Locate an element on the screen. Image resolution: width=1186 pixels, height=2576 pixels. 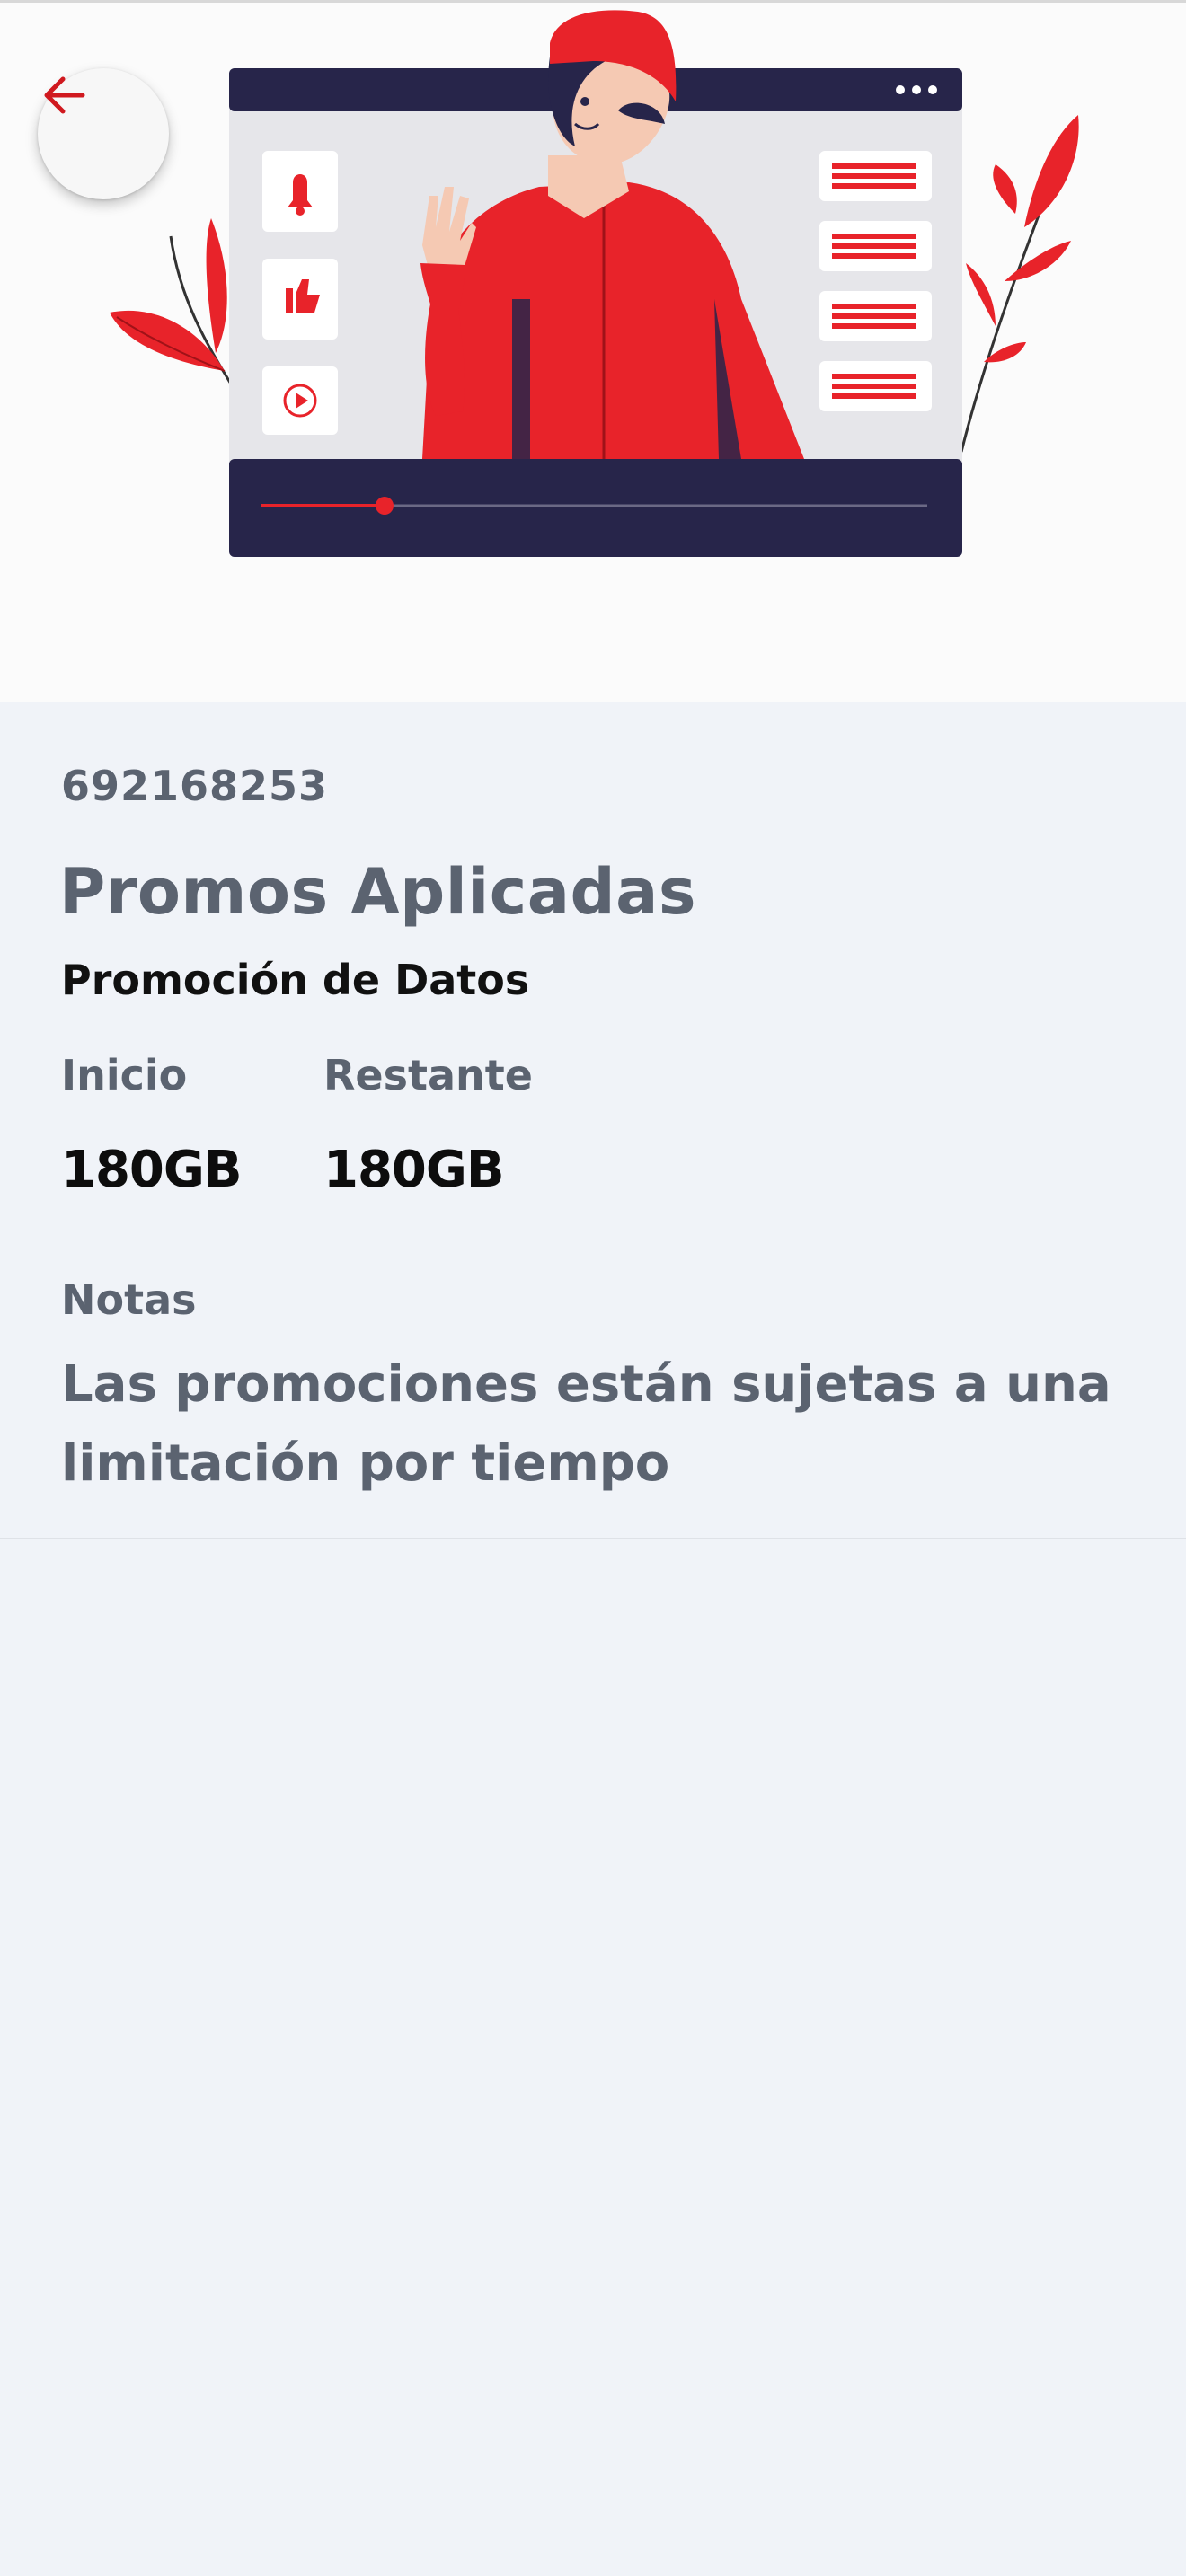
start-value: 180GB is located at coordinates (152, 1170).